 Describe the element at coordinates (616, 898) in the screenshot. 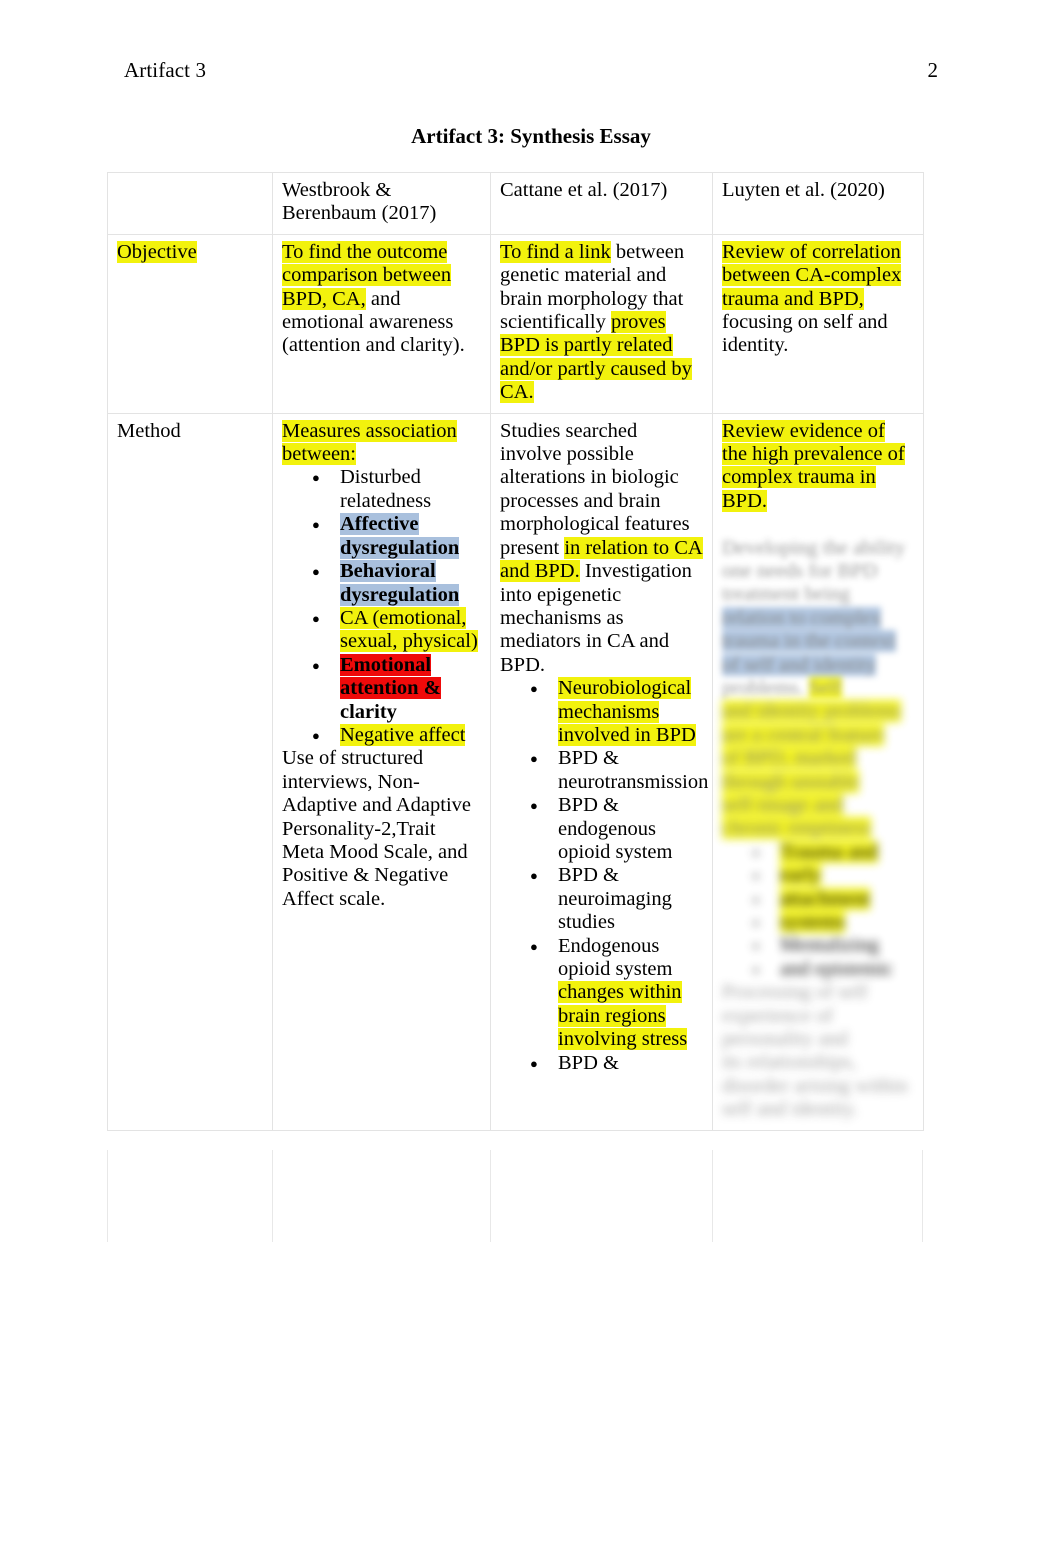

I see `list-item: BPD & neuroimaging studies` at that location.